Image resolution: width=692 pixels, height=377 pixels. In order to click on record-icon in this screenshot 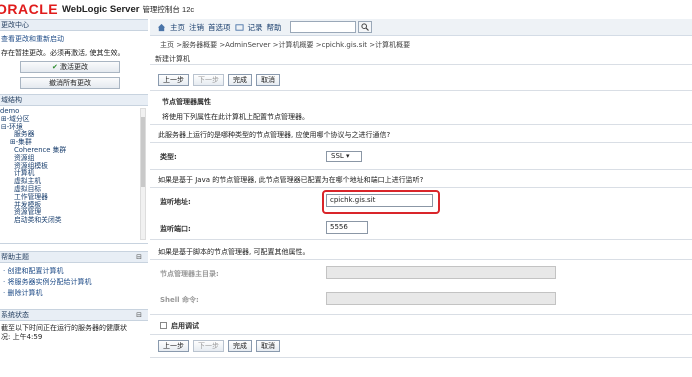, I will do `click(239, 27)`.